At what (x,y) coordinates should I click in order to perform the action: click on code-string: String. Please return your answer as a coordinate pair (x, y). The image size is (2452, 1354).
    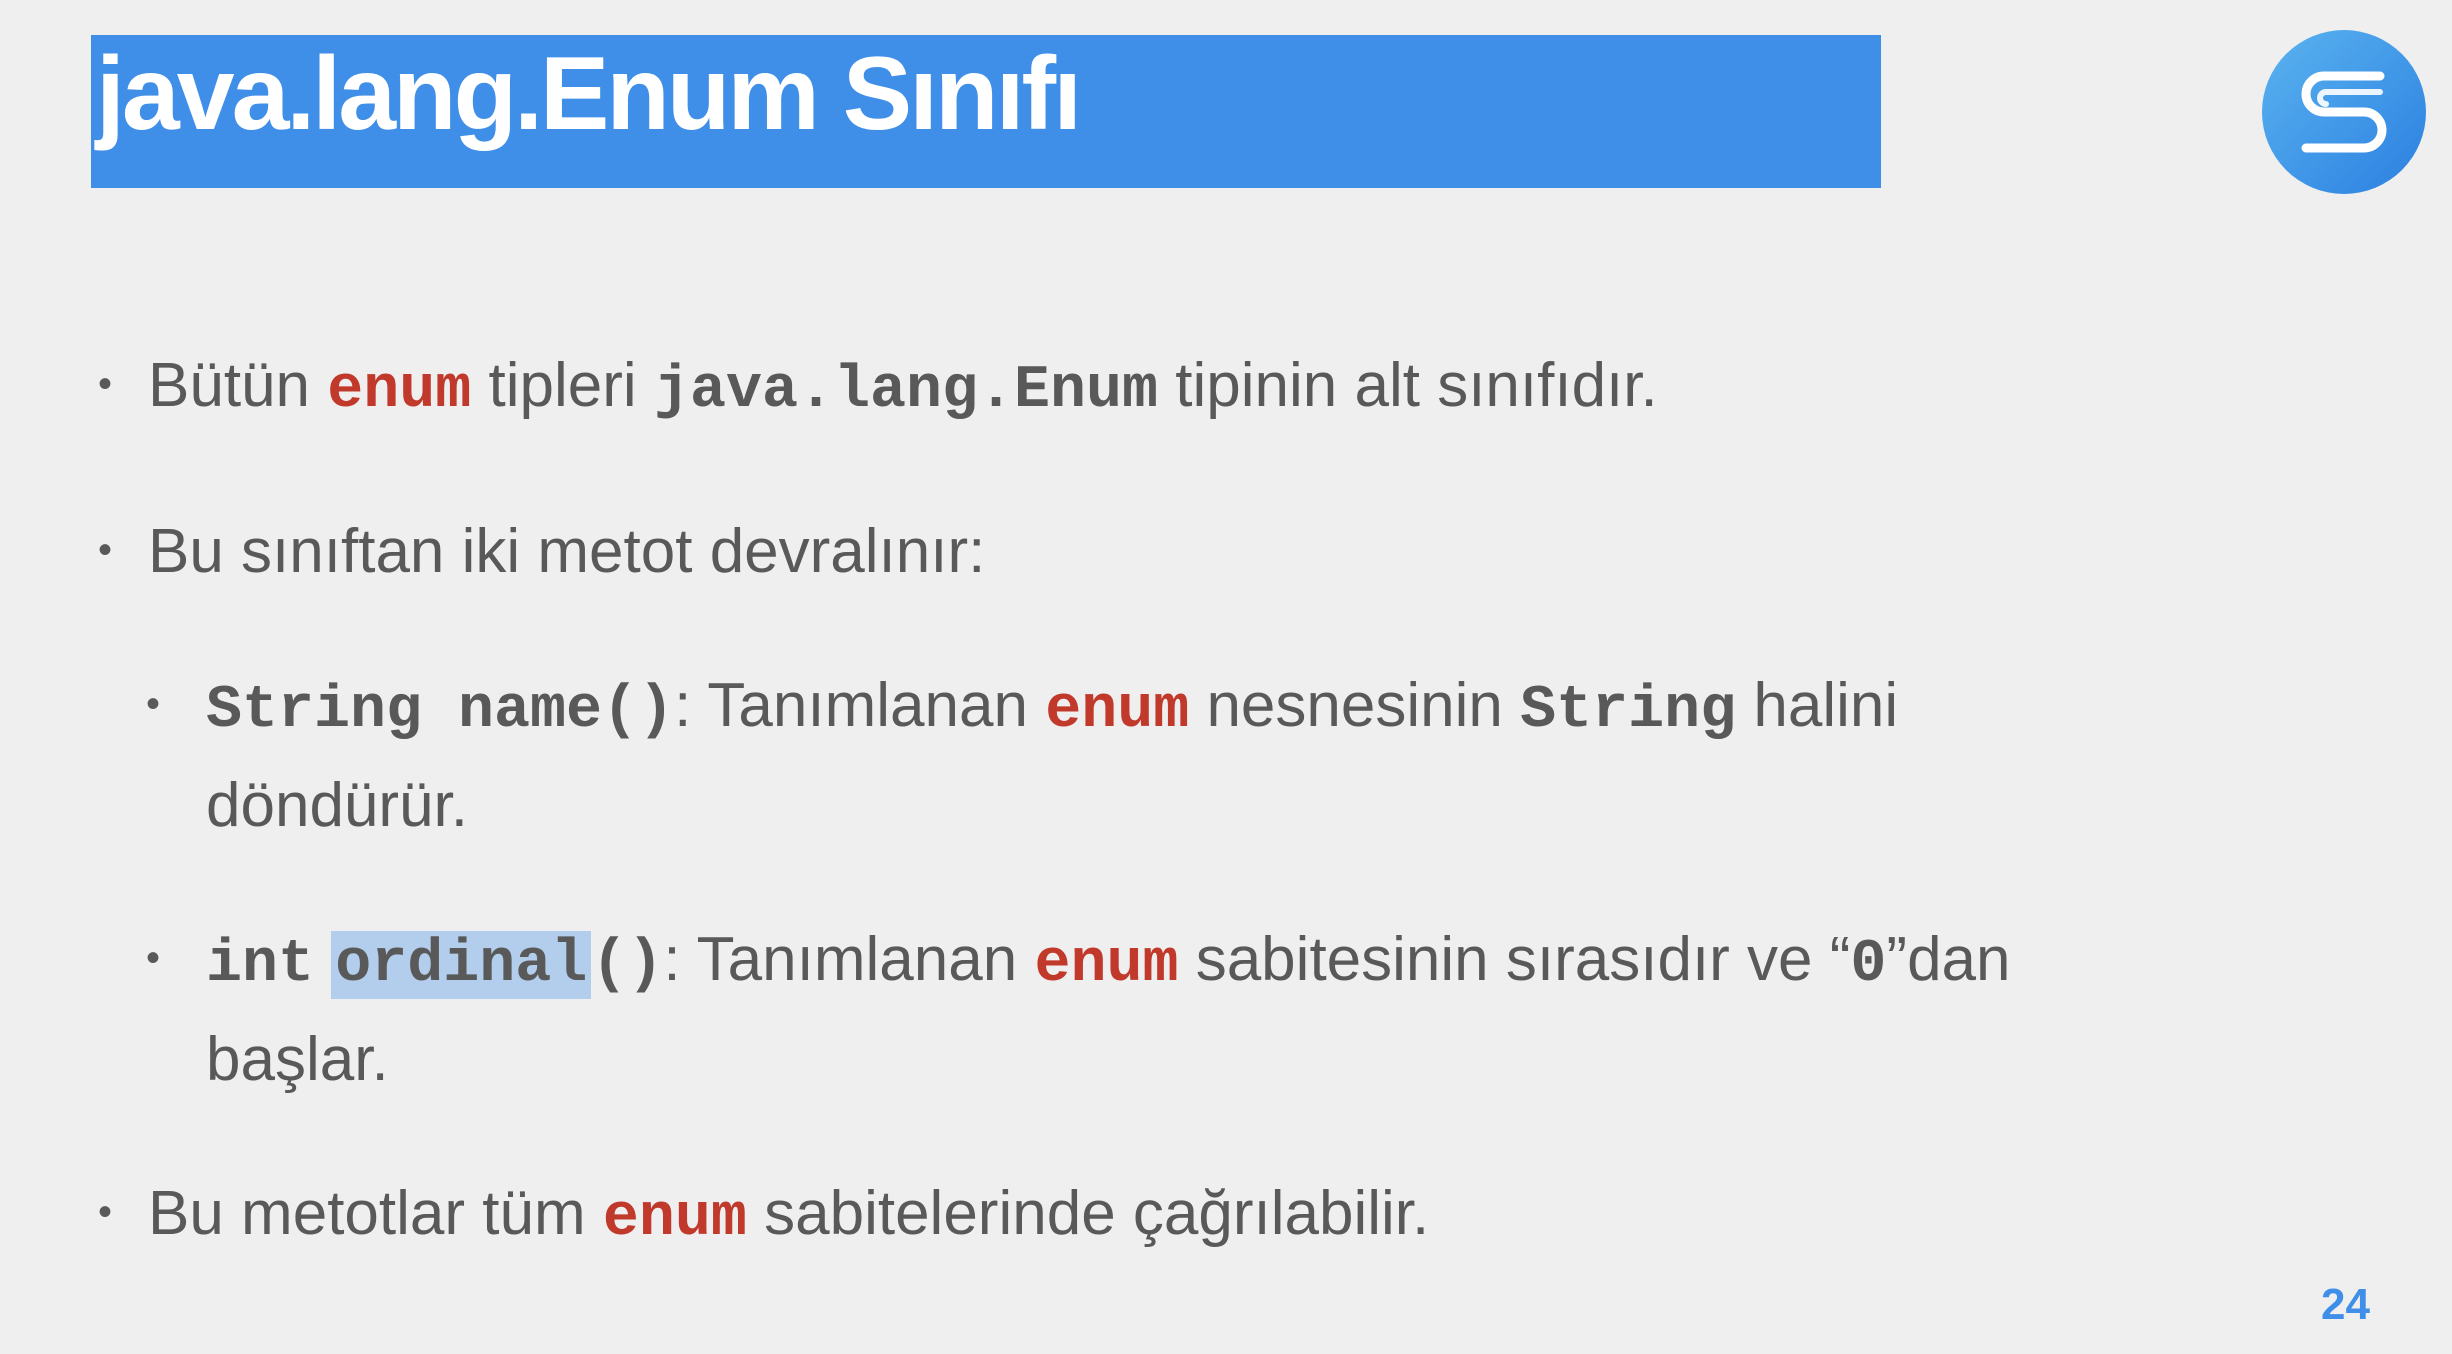
    Looking at the image, I should click on (1628, 711).